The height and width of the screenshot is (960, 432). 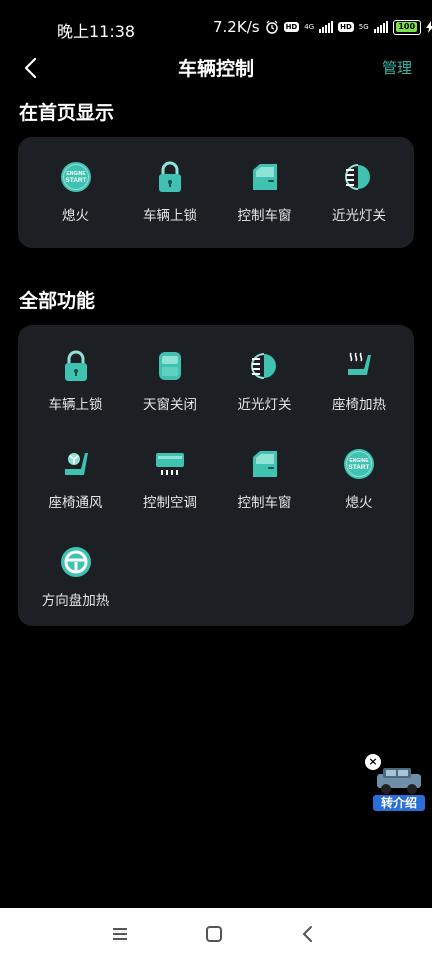 What do you see at coordinates (397, 67) in the screenshot?
I see `manage-button: 管理` at bounding box center [397, 67].